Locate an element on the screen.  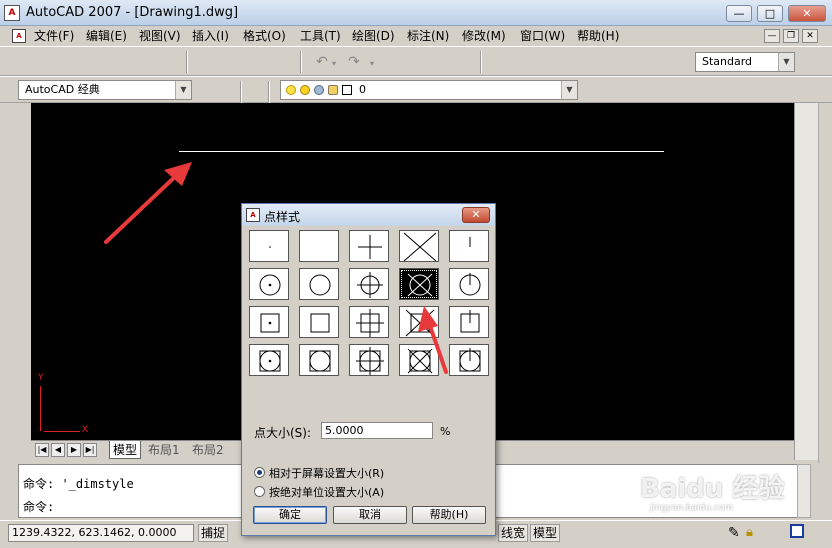
window-title: AutoCAD 2007 - [Drawing1.dwg] is located at coordinates (132, 12).